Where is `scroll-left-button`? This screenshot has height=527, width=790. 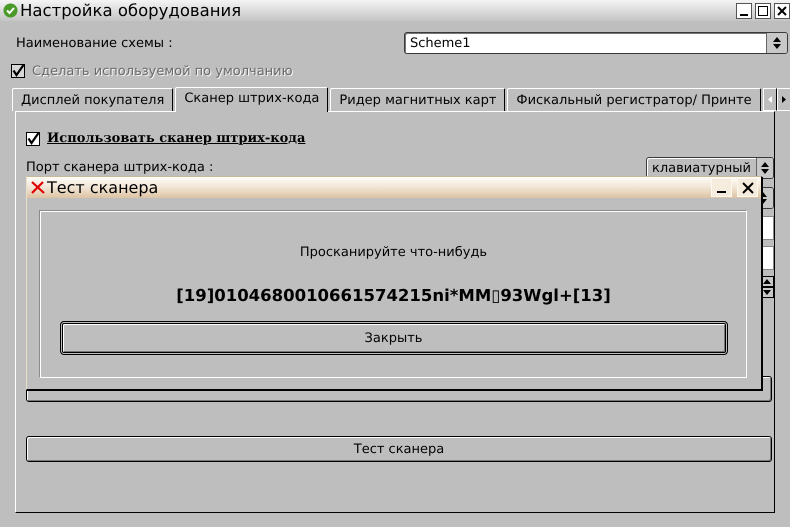 scroll-left-button is located at coordinates (769, 99).